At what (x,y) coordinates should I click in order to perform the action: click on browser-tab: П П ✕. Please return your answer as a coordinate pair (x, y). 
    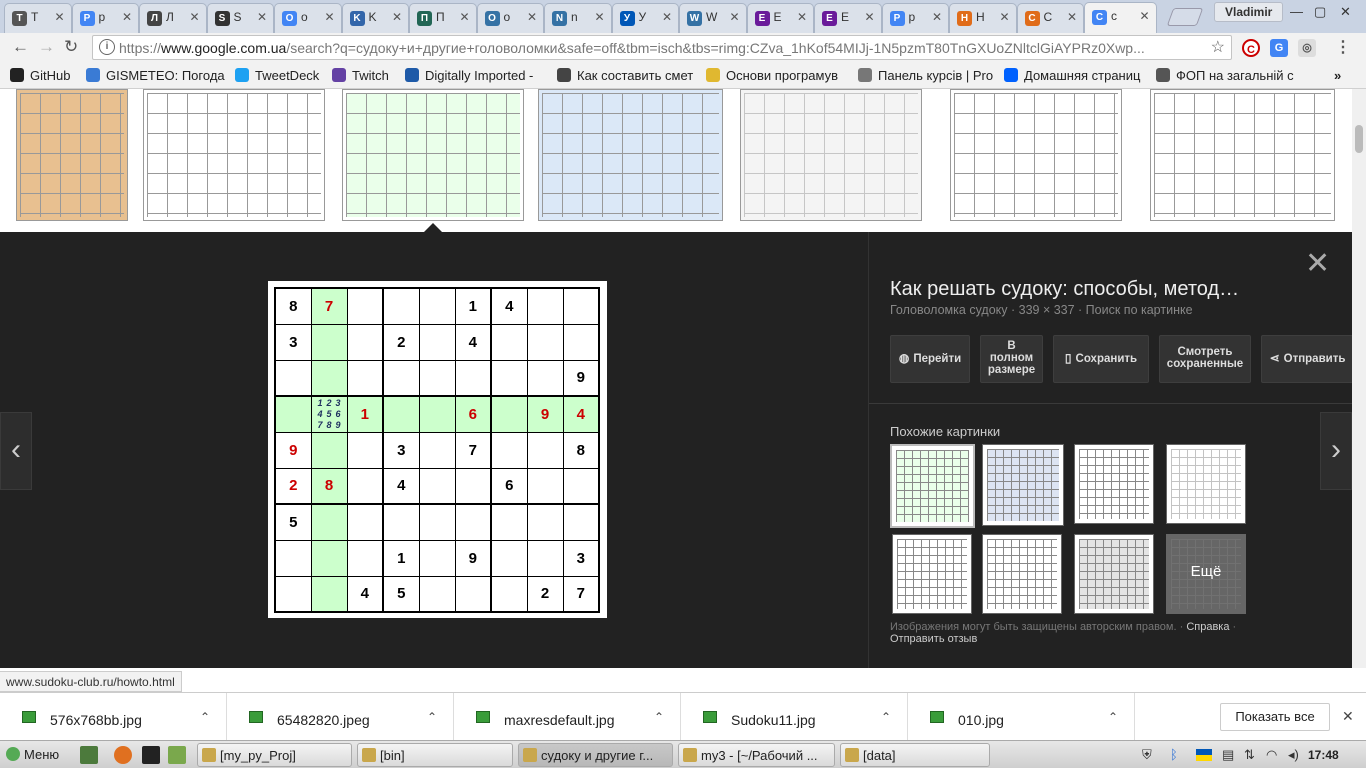
    Looking at the image, I should click on (443, 18).